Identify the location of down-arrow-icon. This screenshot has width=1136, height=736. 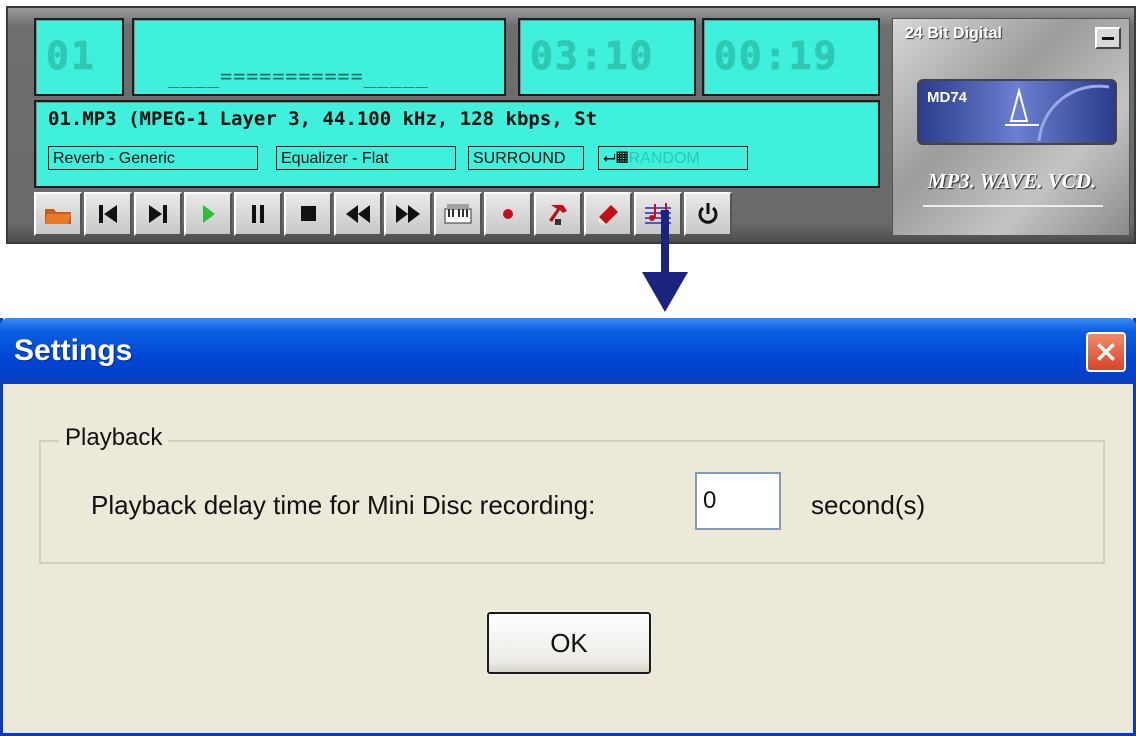
(665, 261).